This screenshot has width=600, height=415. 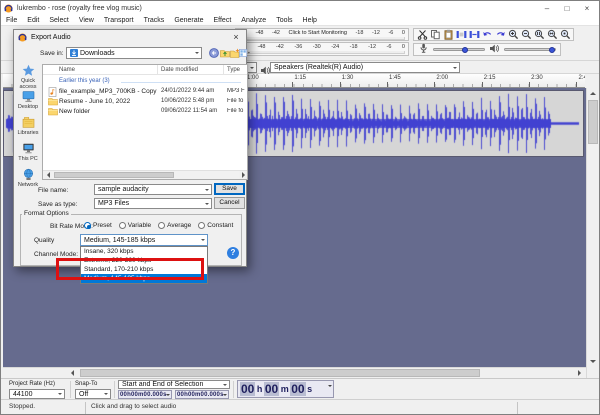 I want to click on fit-project-button, so click(x=552, y=34).